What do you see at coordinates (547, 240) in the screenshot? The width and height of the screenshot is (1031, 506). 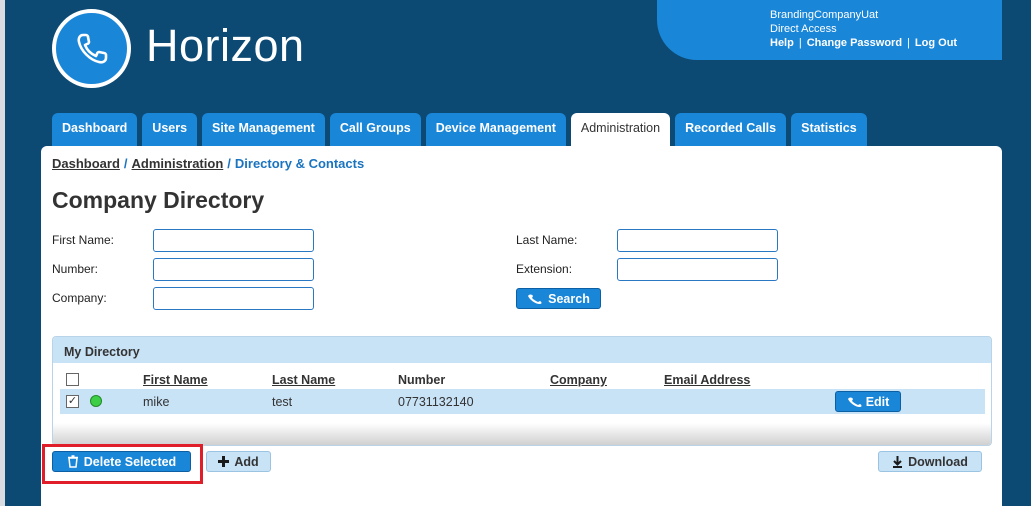 I see `last-name-label: Last Name:` at bounding box center [547, 240].